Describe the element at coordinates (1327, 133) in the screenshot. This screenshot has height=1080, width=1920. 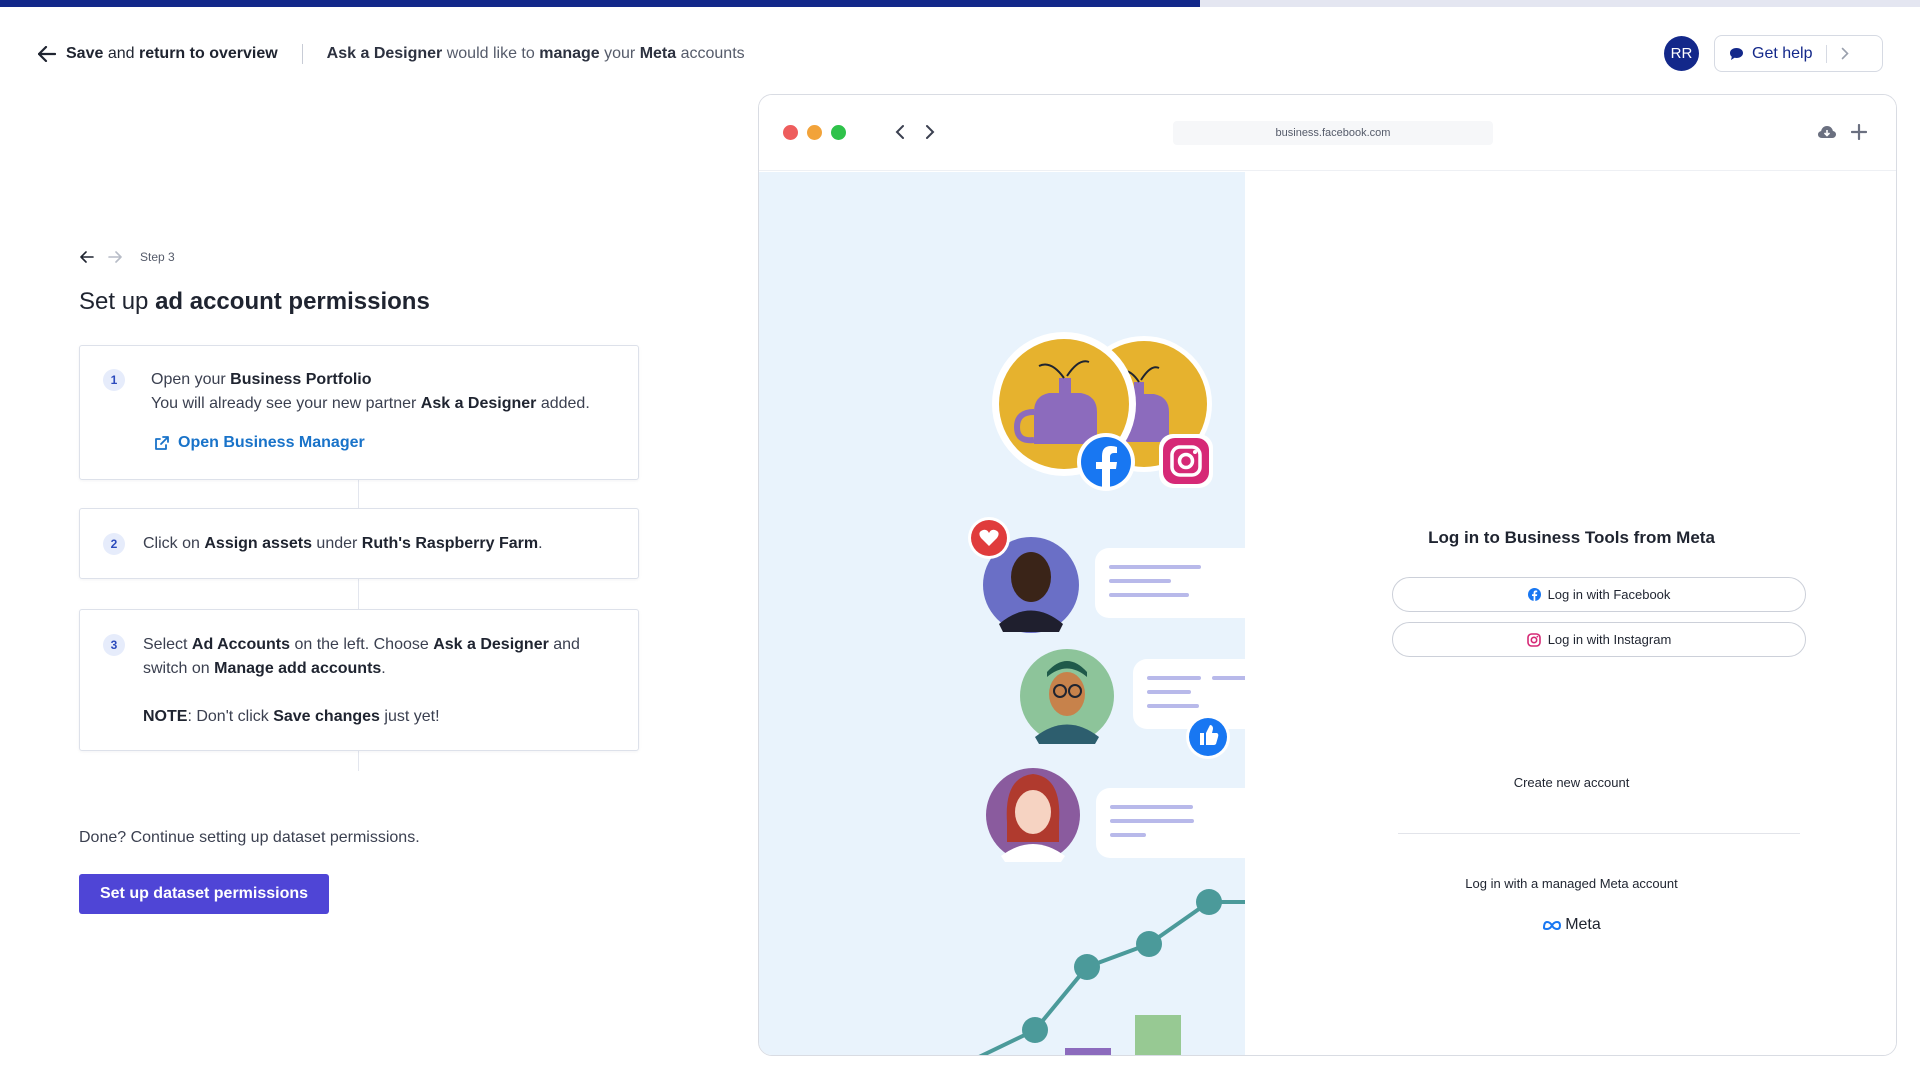
I see `browser-toolbar: business.facebook.com` at that location.